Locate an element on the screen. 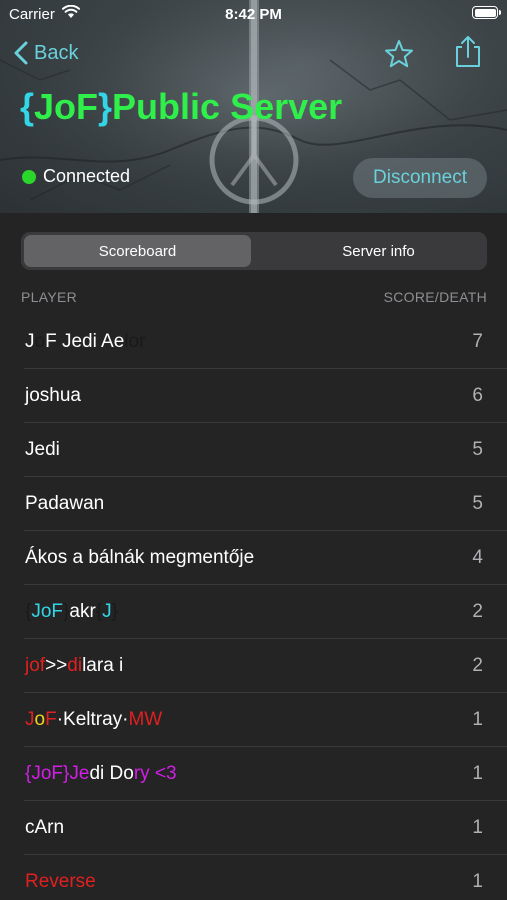 The height and width of the screenshot is (900, 507). connection-status-label: Connected is located at coordinates (87, 176).